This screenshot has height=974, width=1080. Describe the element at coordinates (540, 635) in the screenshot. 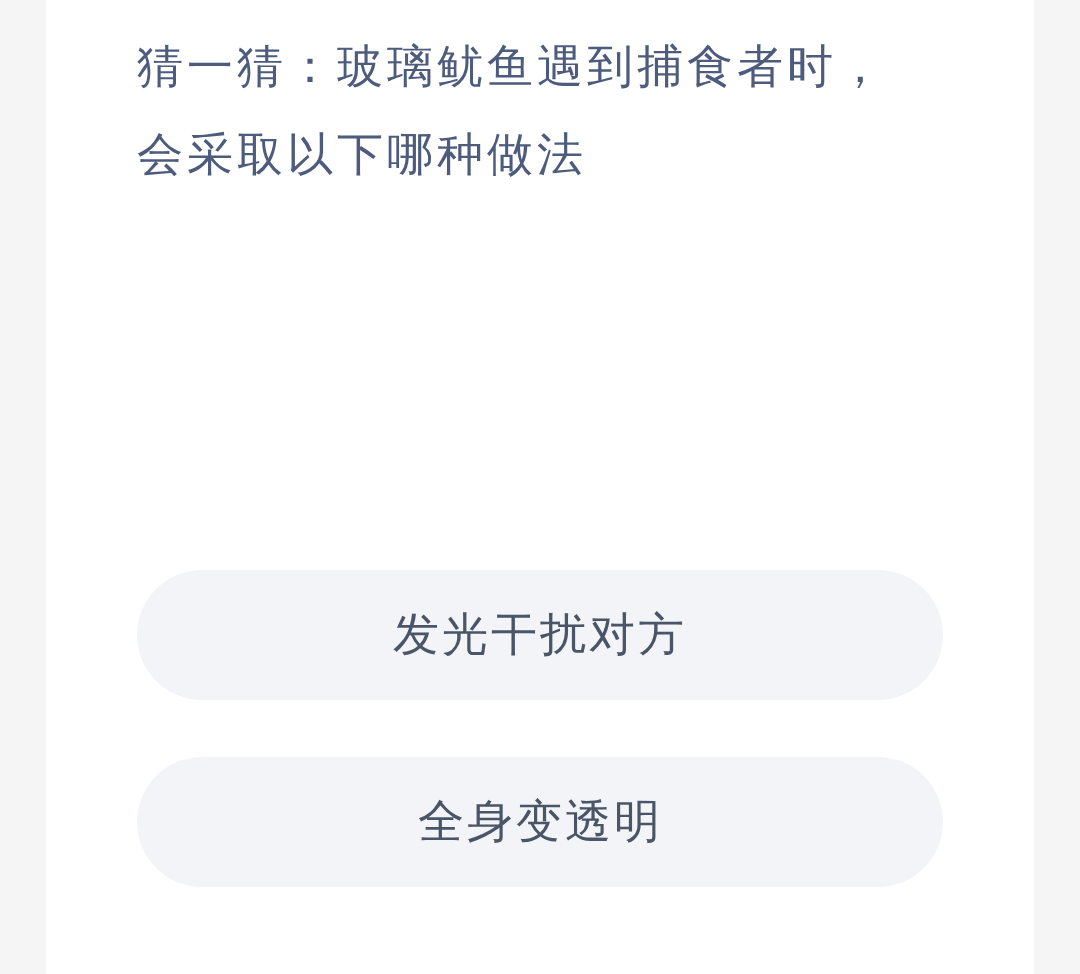

I see `answer-option: 发光干扰对方` at that location.